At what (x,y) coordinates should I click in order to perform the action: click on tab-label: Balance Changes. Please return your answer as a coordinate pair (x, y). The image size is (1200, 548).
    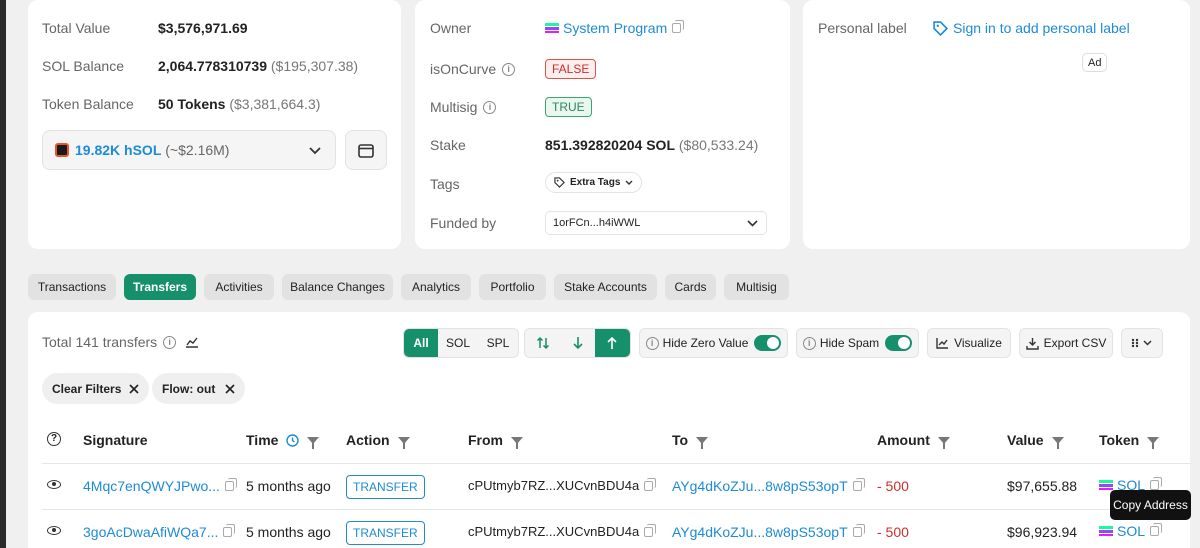
    Looking at the image, I should click on (337, 287).